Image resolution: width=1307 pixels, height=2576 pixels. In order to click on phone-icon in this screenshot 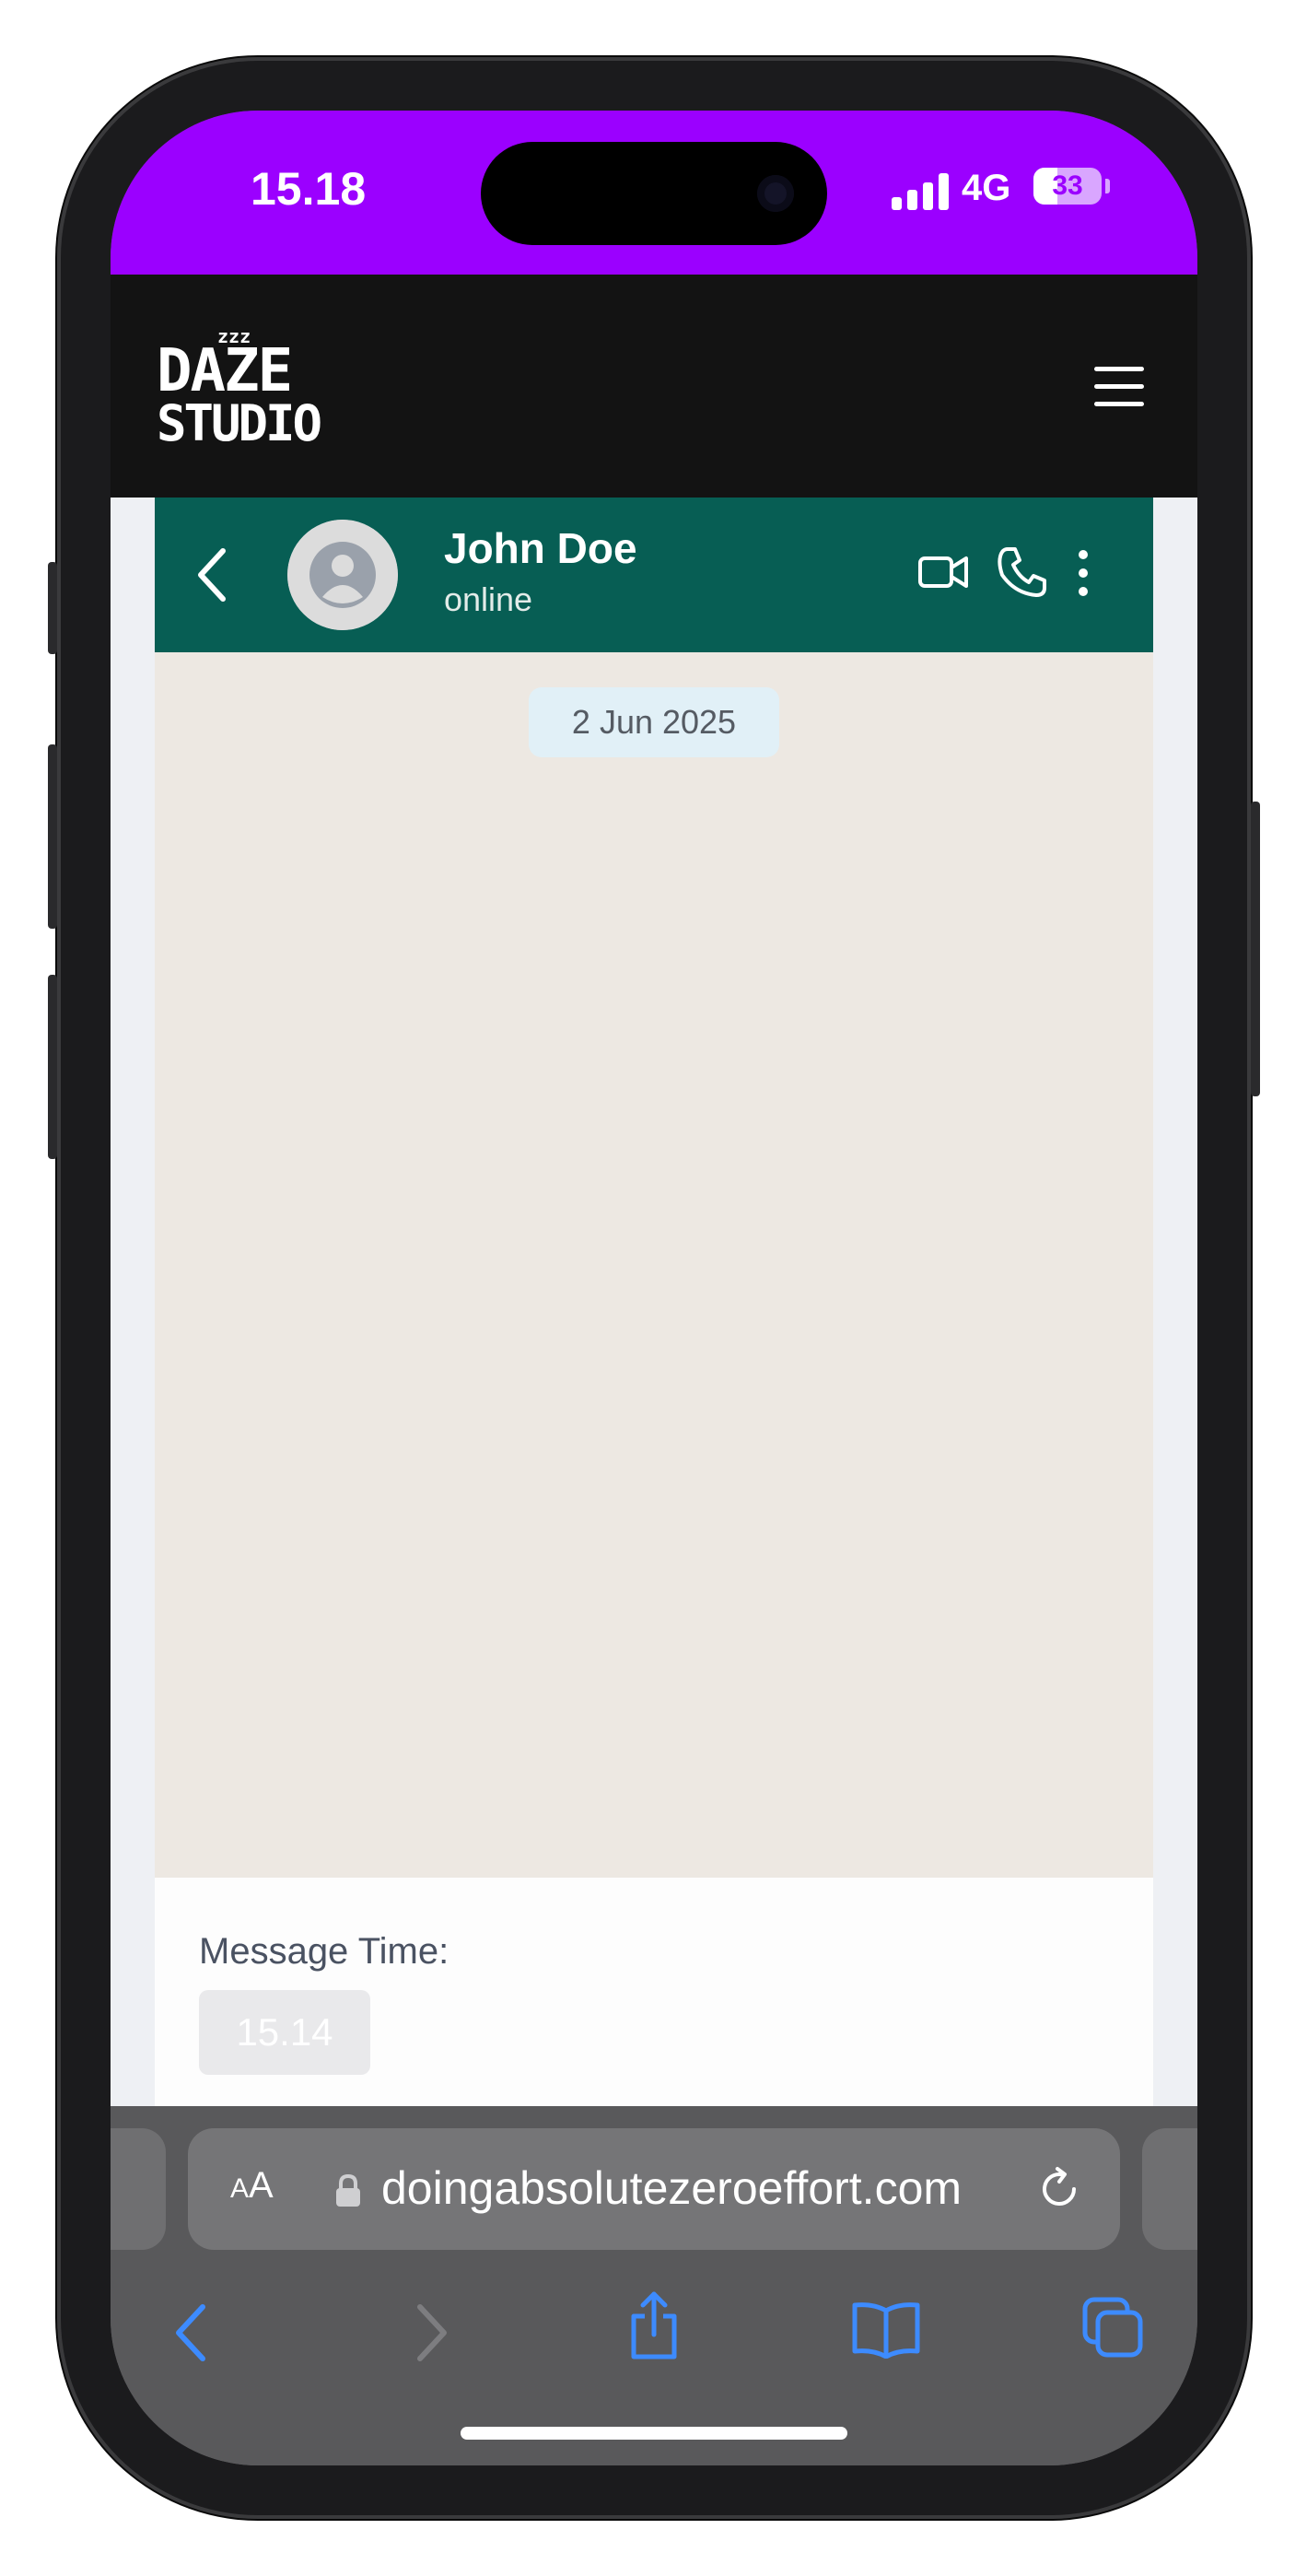, I will do `click(1021, 572)`.